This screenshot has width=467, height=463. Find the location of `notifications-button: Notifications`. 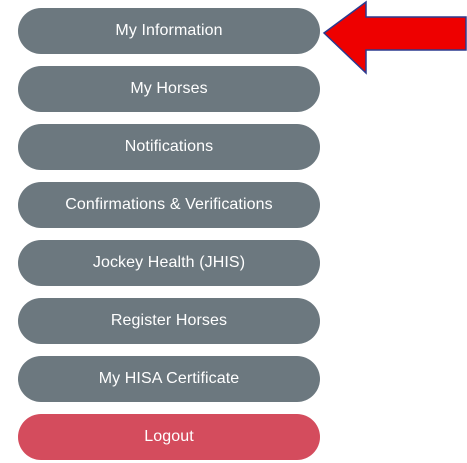

notifications-button: Notifications is located at coordinates (169, 147).